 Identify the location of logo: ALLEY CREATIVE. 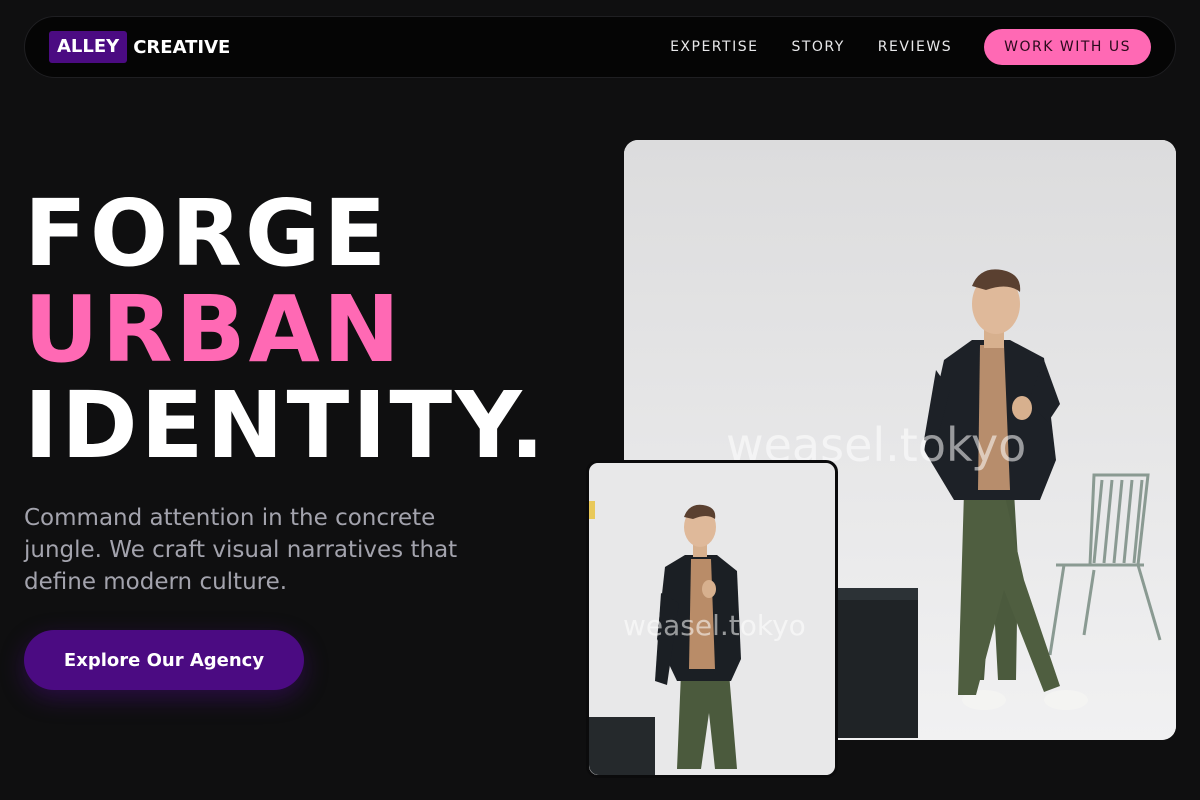
(139, 47).